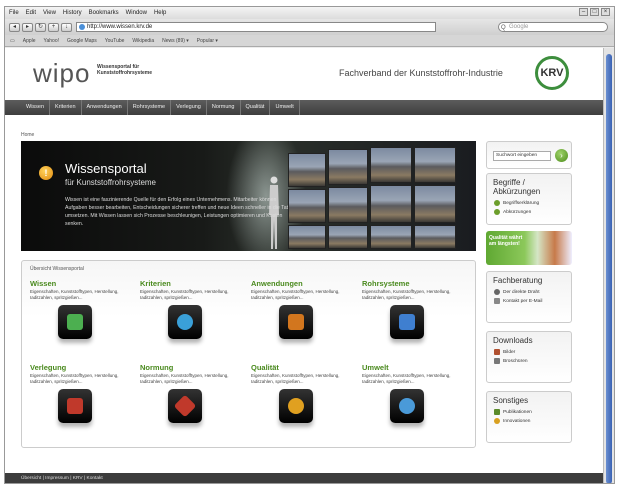 Image resolution: width=619 pixels, height=486 pixels. Describe the element at coordinates (51, 41) in the screenshot. I see `bookmark-yahoo: Yahoo!` at that location.